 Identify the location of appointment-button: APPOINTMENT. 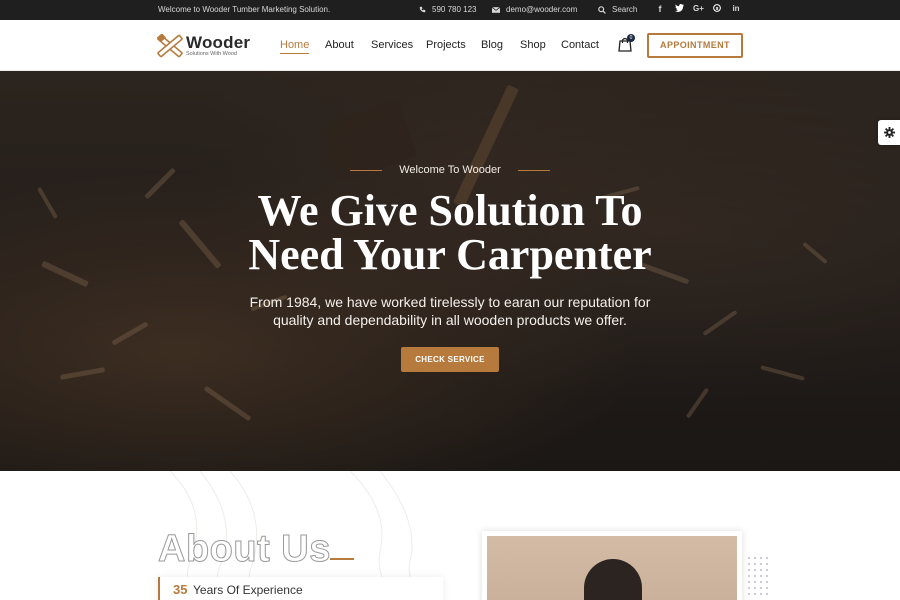
(695, 45).